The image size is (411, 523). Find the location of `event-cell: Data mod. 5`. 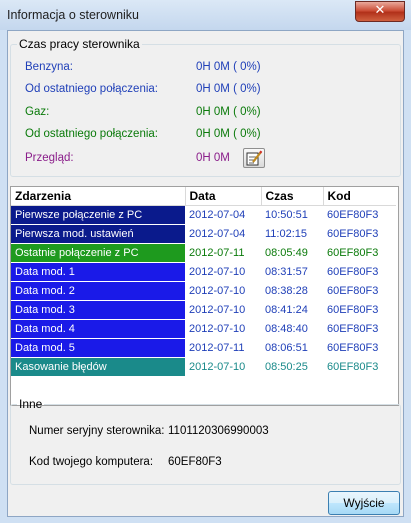

event-cell: Data mod. 5 is located at coordinates (98, 348).